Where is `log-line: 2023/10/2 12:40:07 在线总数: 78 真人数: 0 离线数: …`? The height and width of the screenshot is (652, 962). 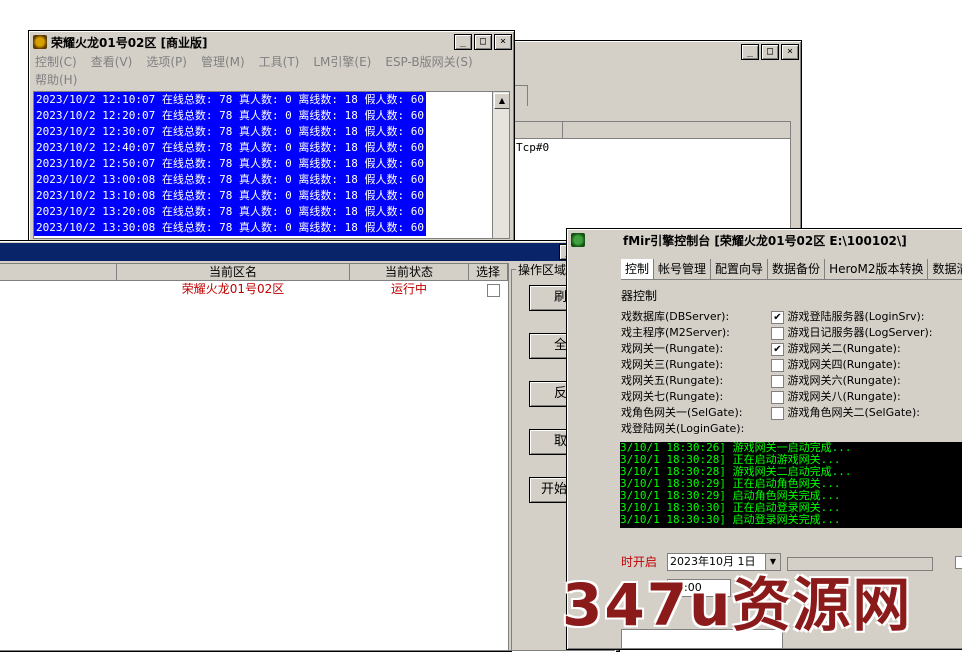 log-line: 2023/10/2 12:40:07 在线总数: 78 真人数: 0 离线数: … is located at coordinates (230, 148).